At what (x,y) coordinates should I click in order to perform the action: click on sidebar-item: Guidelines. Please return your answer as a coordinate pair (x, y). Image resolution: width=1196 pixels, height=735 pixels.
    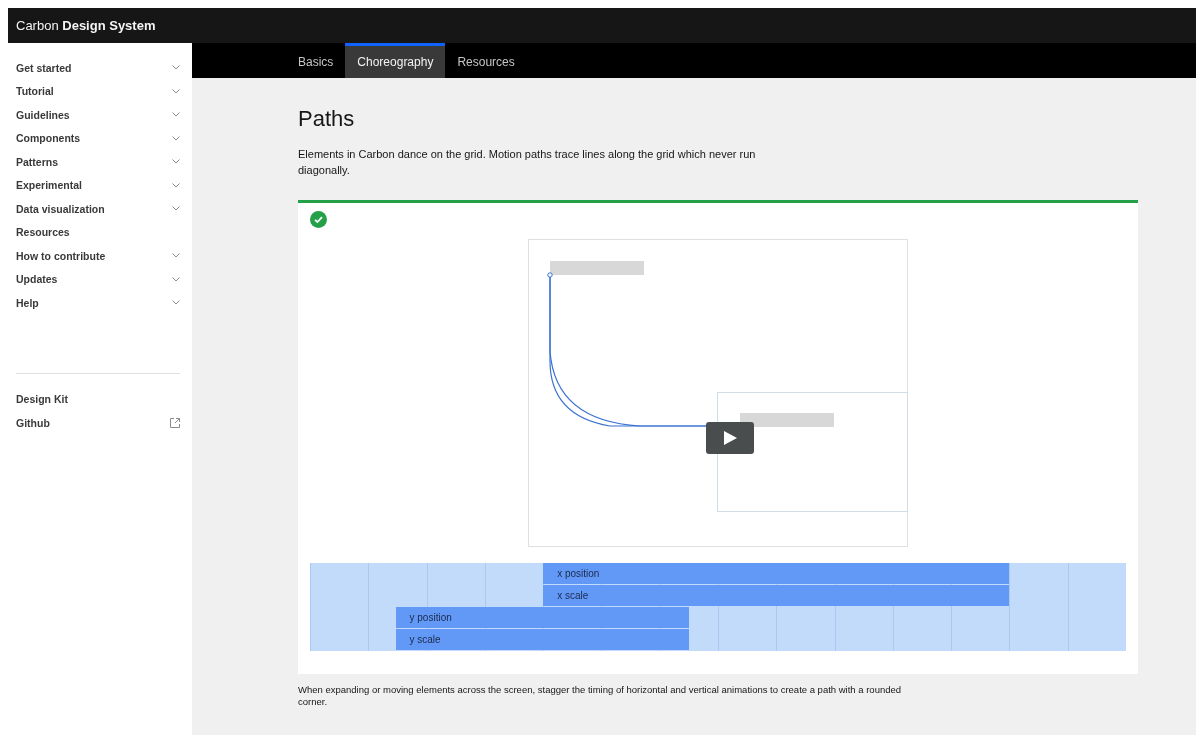
    Looking at the image, I should click on (100, 115).